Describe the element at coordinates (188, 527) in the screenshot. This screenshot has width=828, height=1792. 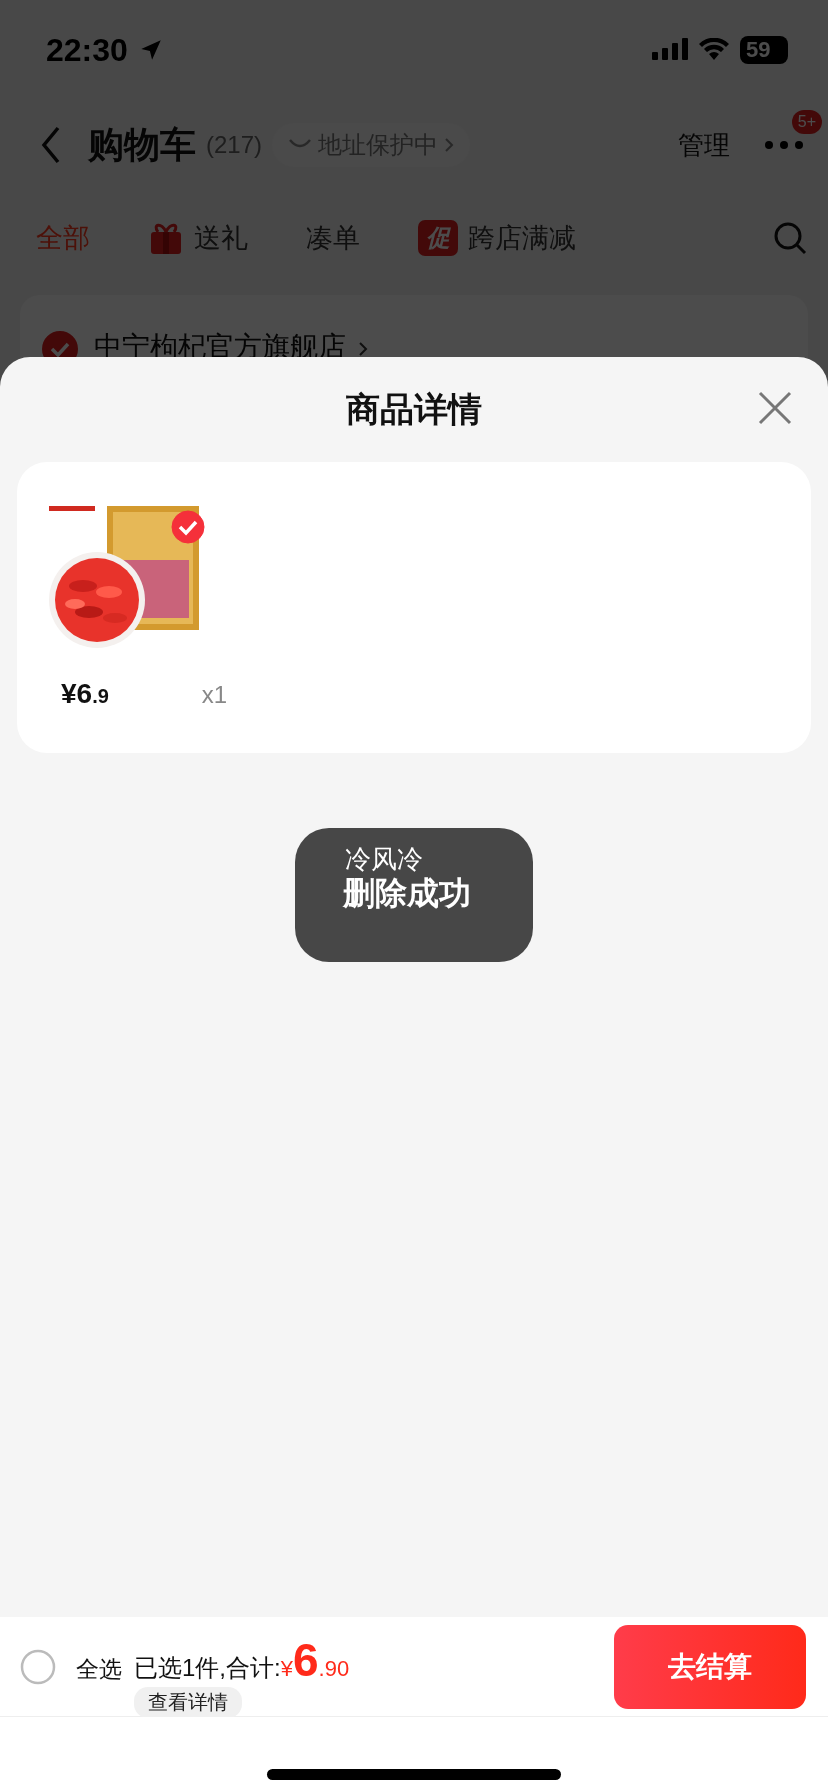
I see `item-checkbox` at that location.